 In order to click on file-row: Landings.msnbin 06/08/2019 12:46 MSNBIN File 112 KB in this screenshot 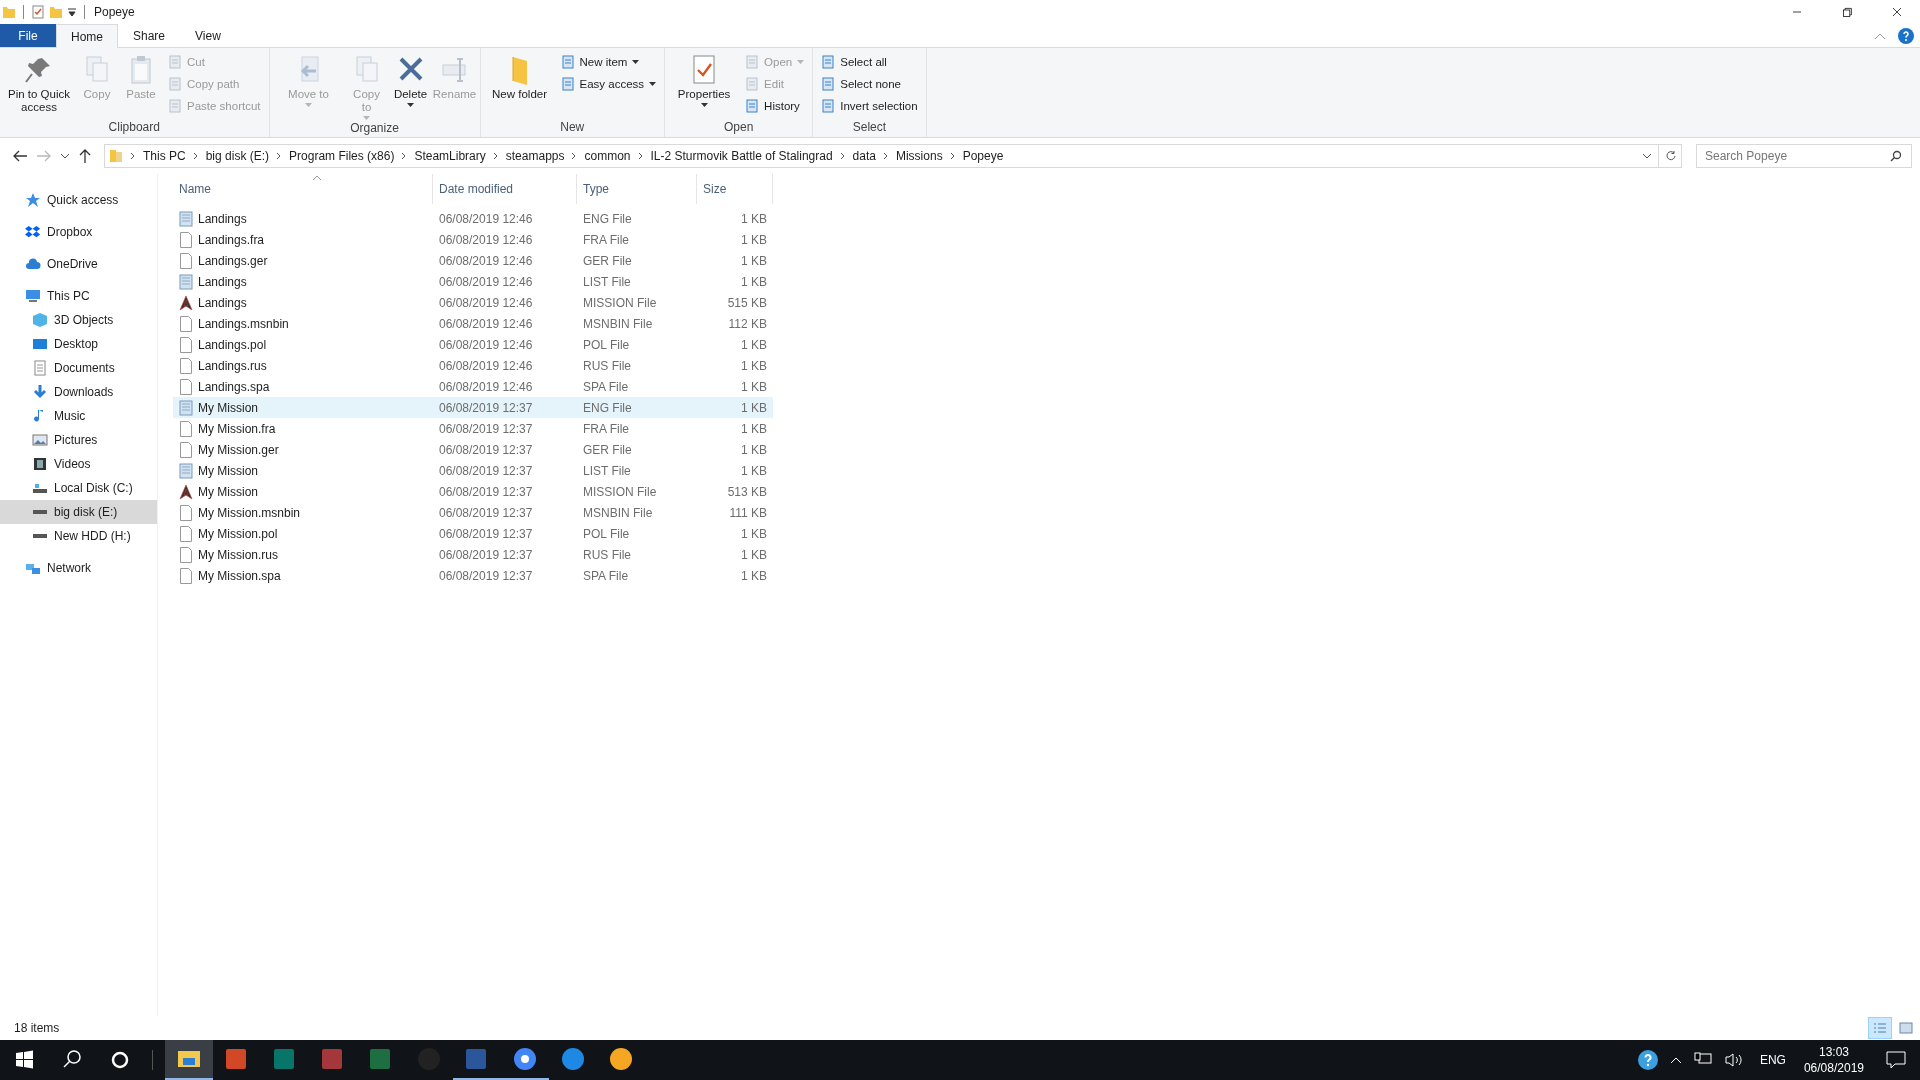, I will do `click(473, 323)`.